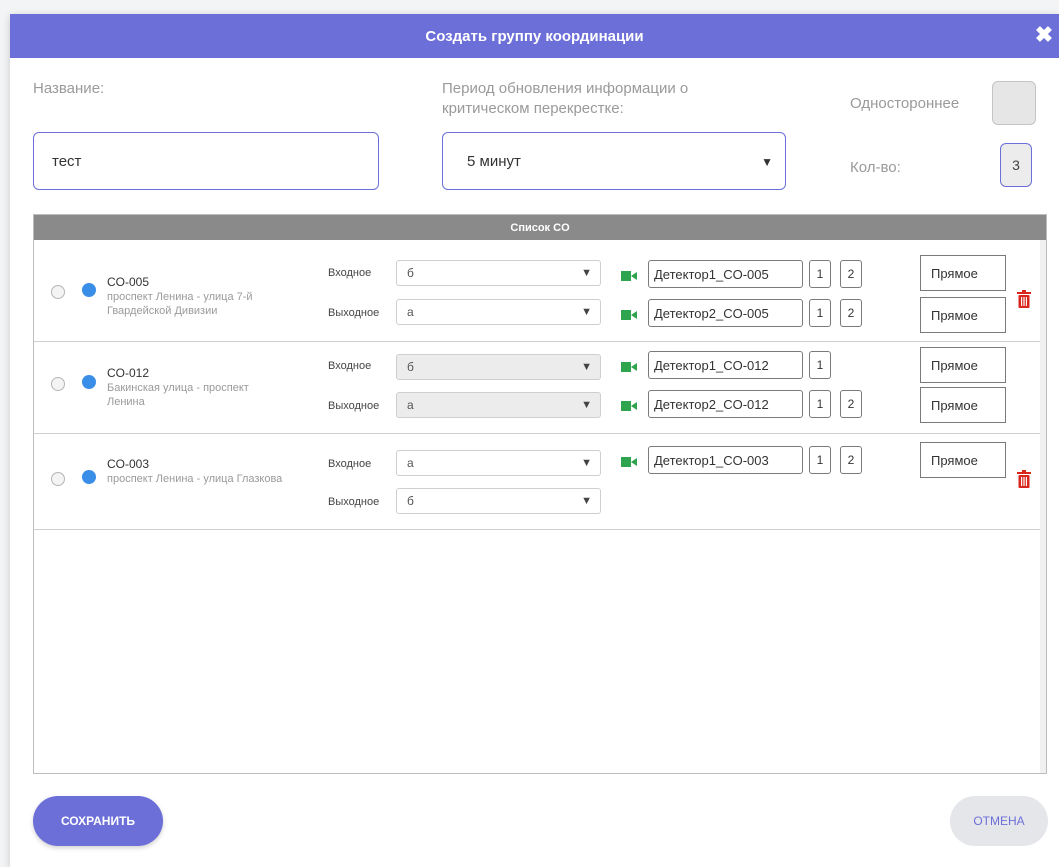 This screenshot has width=1059, height=867. I want to click on list-scrollbar, so click(1043, 506).